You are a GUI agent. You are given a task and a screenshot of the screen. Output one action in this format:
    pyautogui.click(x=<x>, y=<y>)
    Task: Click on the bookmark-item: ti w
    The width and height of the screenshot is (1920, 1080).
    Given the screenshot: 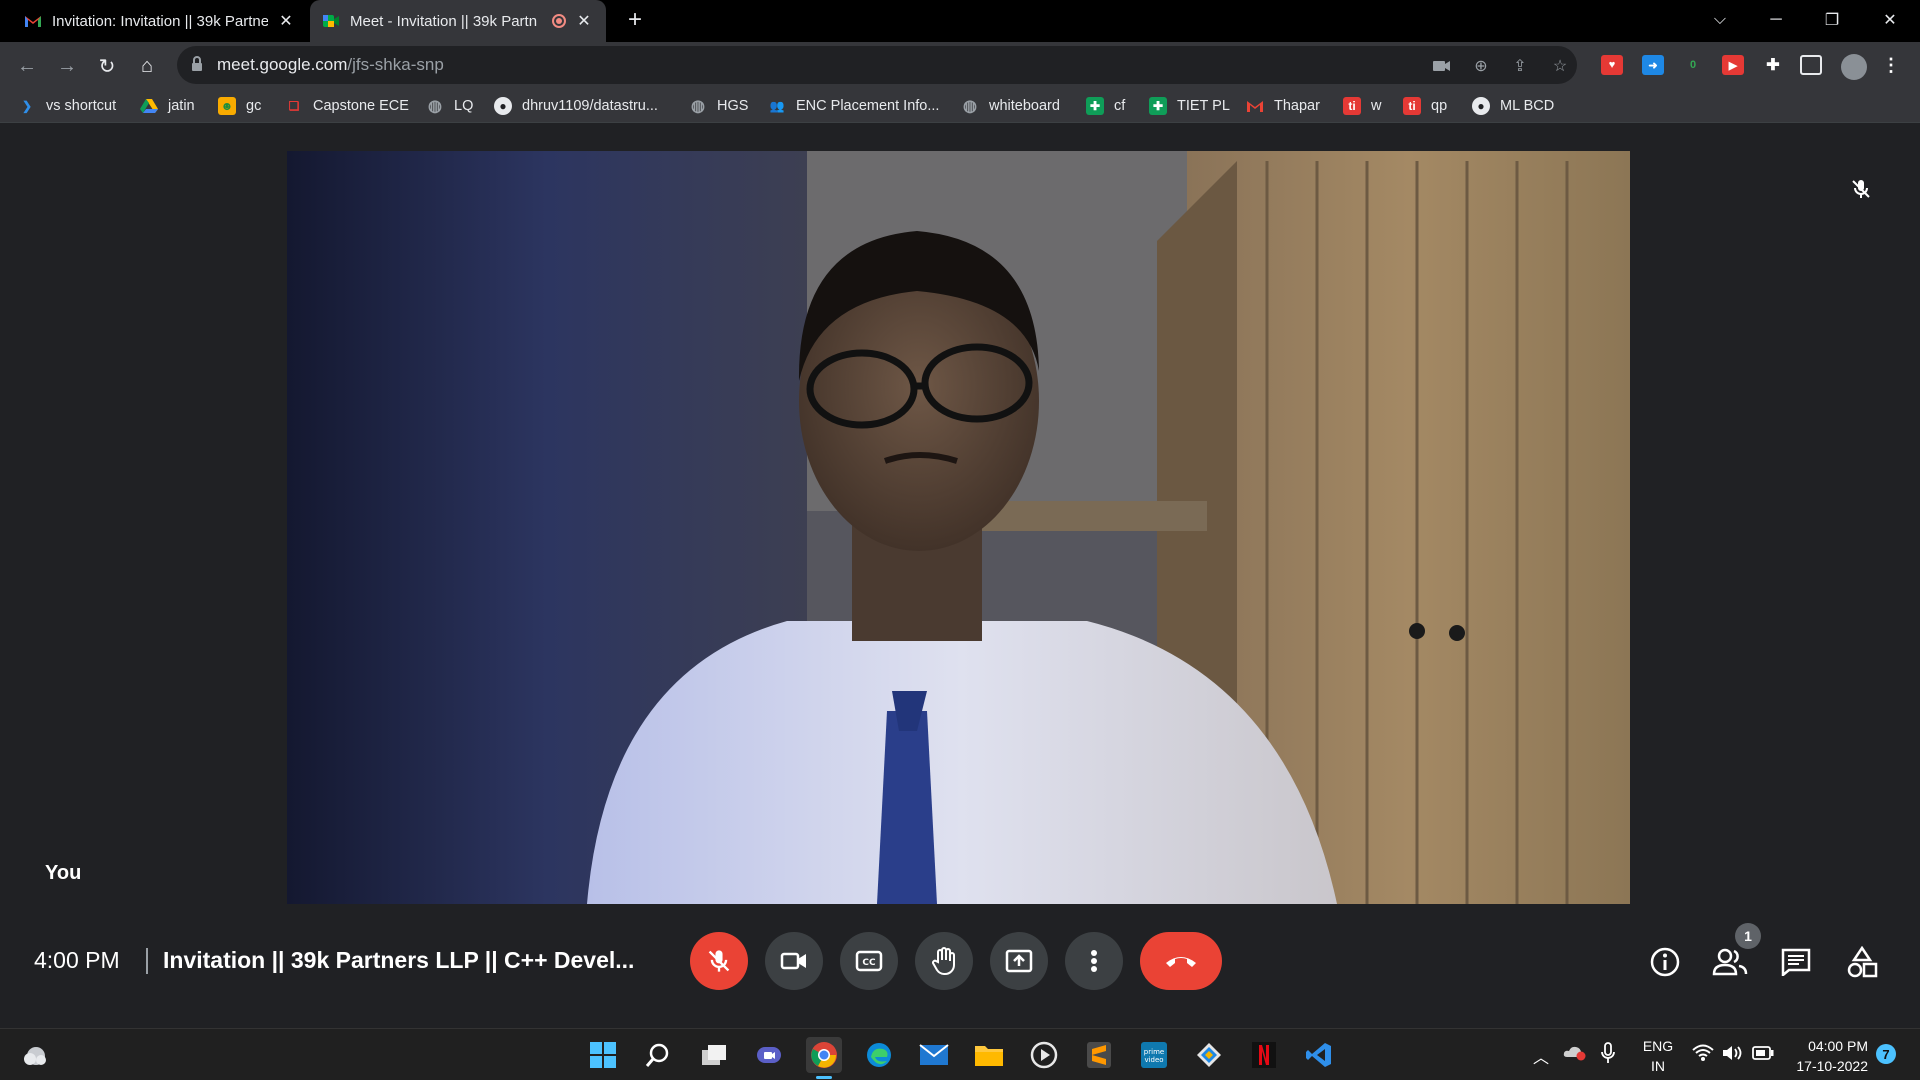 What is the action you would take?
    pyautogui.click(x=1362, y=106)
    